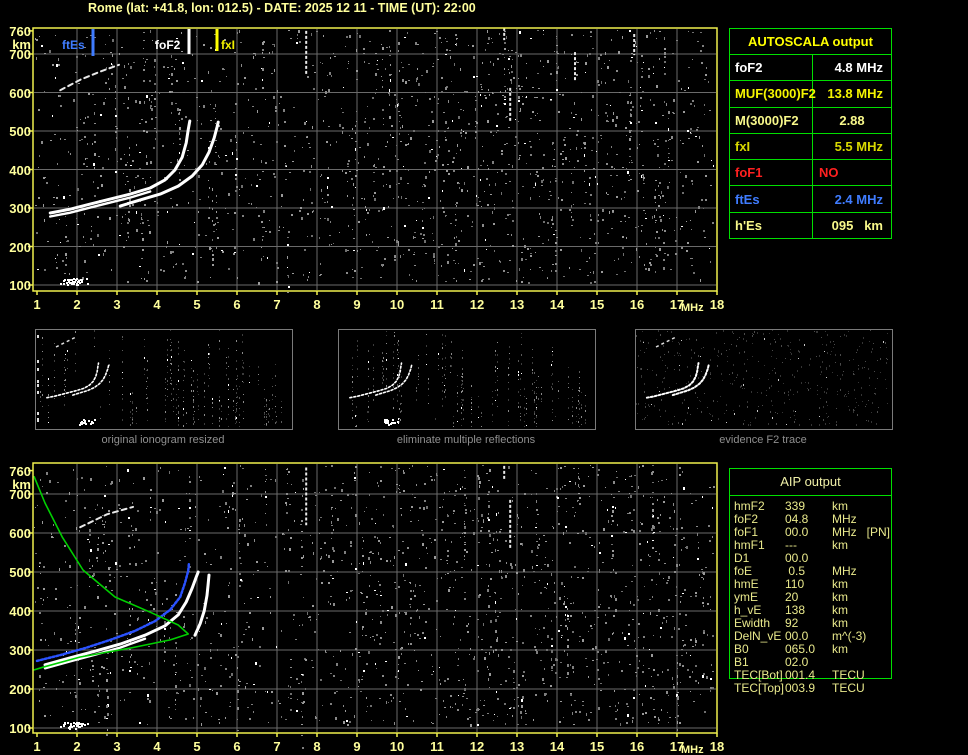 This screenshot has height=755, width=968. I want to click on x-axis-tick-label: 15, so click(597, 304).